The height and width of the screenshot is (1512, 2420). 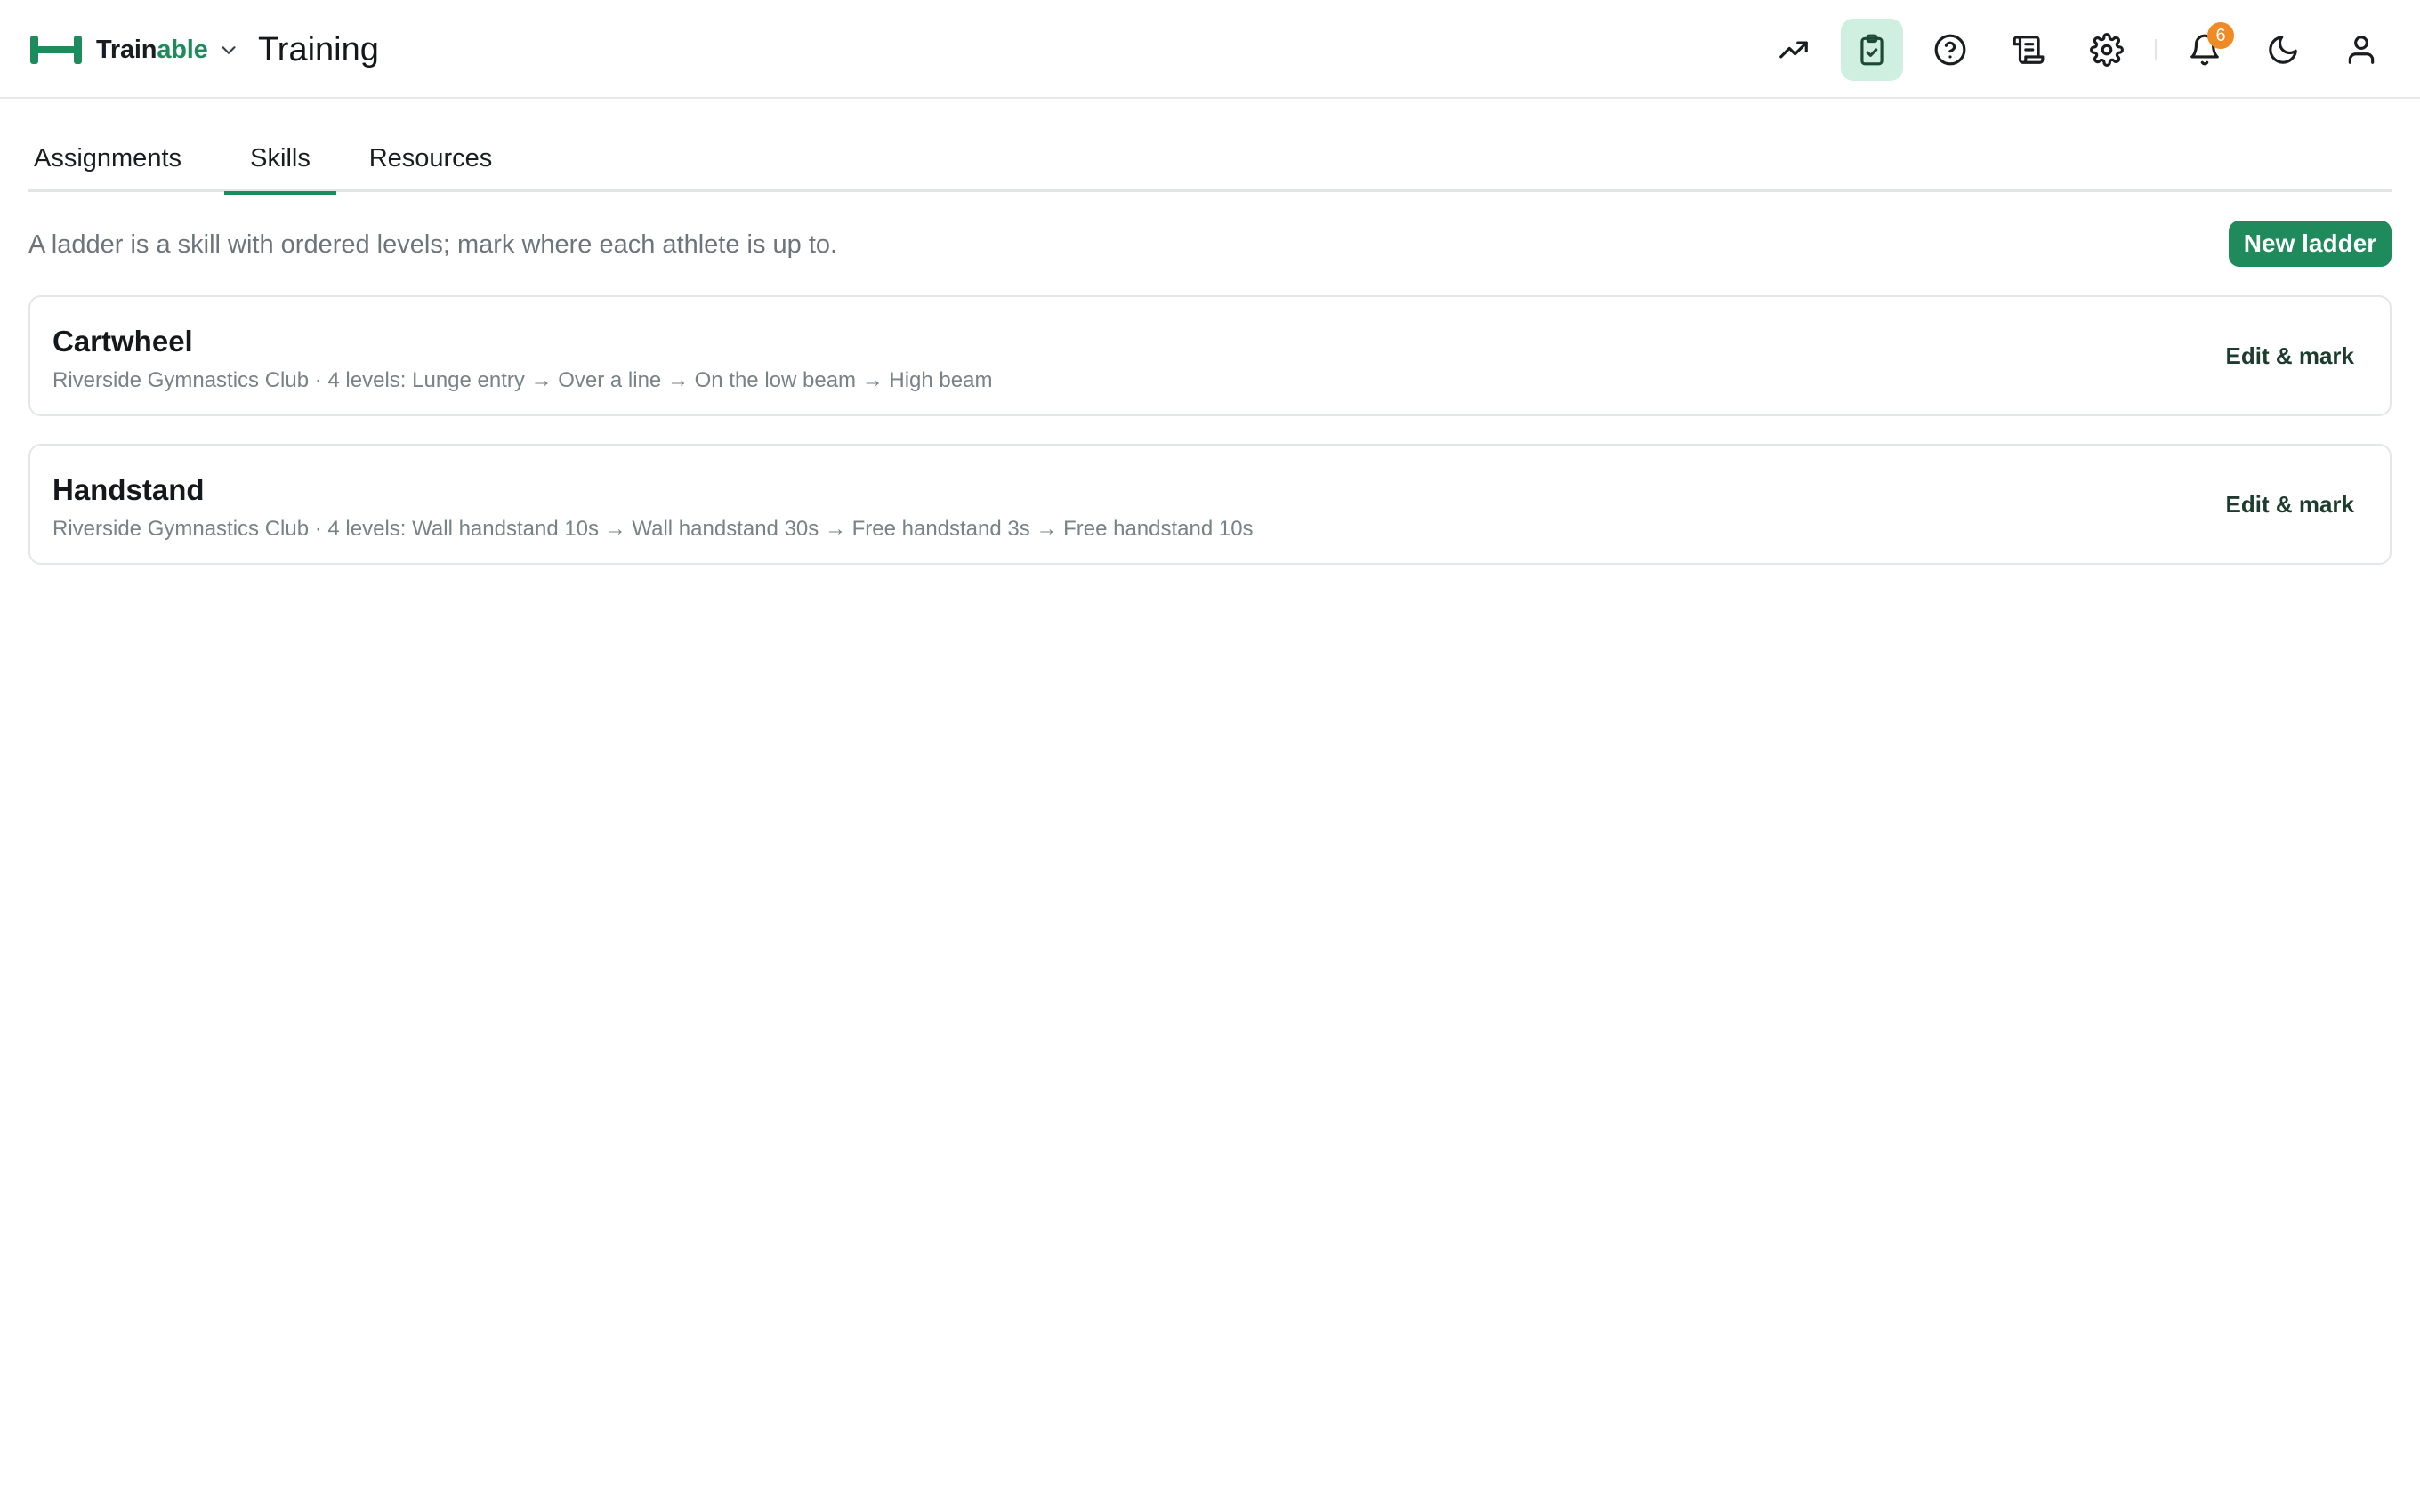 I want to click on user-icon, so click(x=2361, y=50).